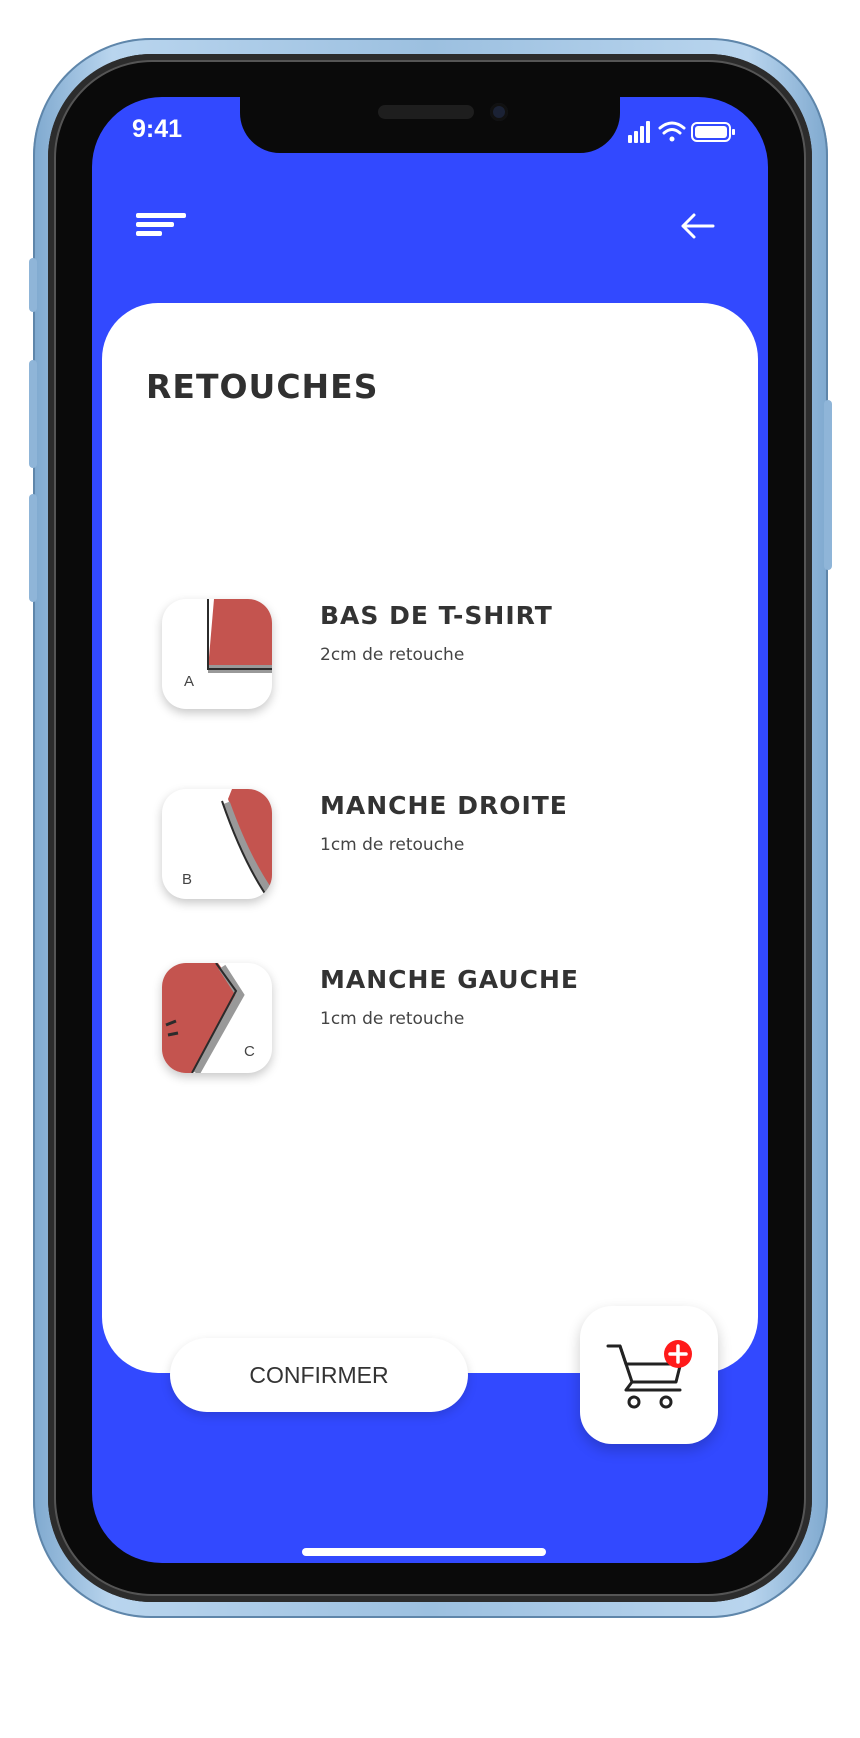 Image resolution: width=860 pixels, height=1738 pixels. What do you see at coordinates (639, 132) in the screenshot?
I see `signal-icon` at bounding box center [639, 132].